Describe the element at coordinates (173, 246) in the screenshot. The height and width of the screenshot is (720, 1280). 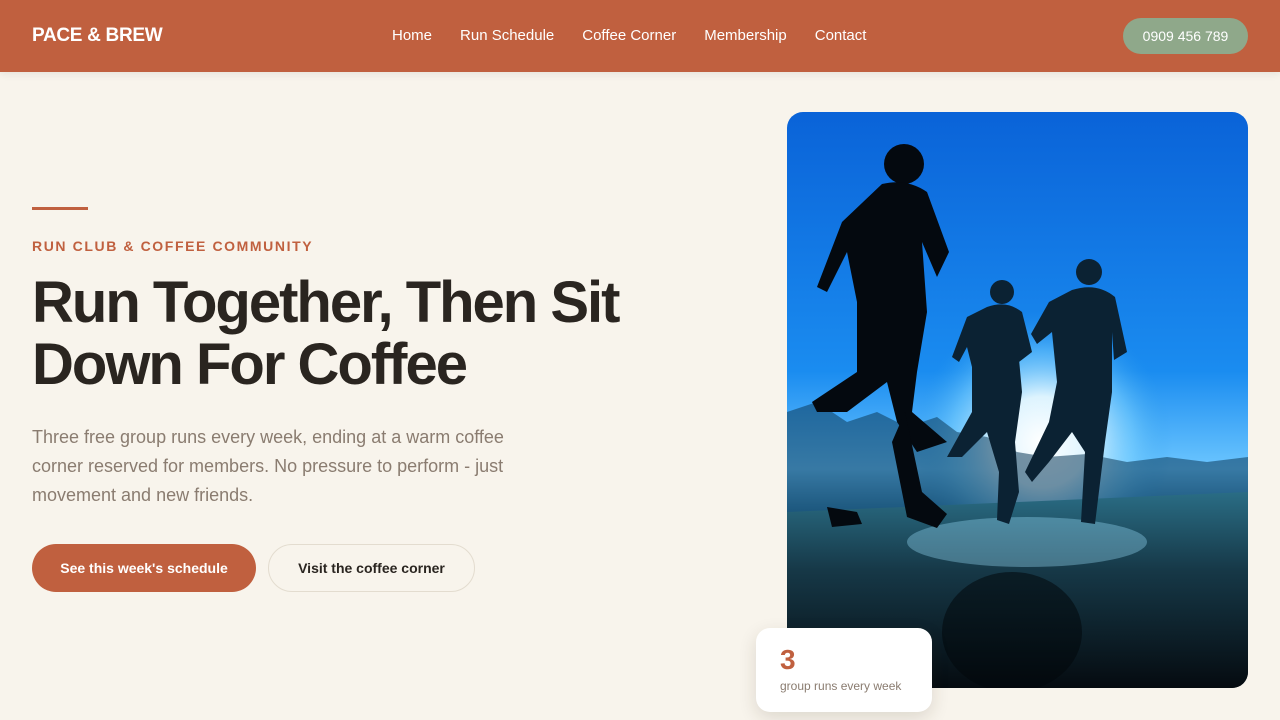
I see `hero-eyebrow: RUN CLUB & COFFEE COMMUNITY` at that location.